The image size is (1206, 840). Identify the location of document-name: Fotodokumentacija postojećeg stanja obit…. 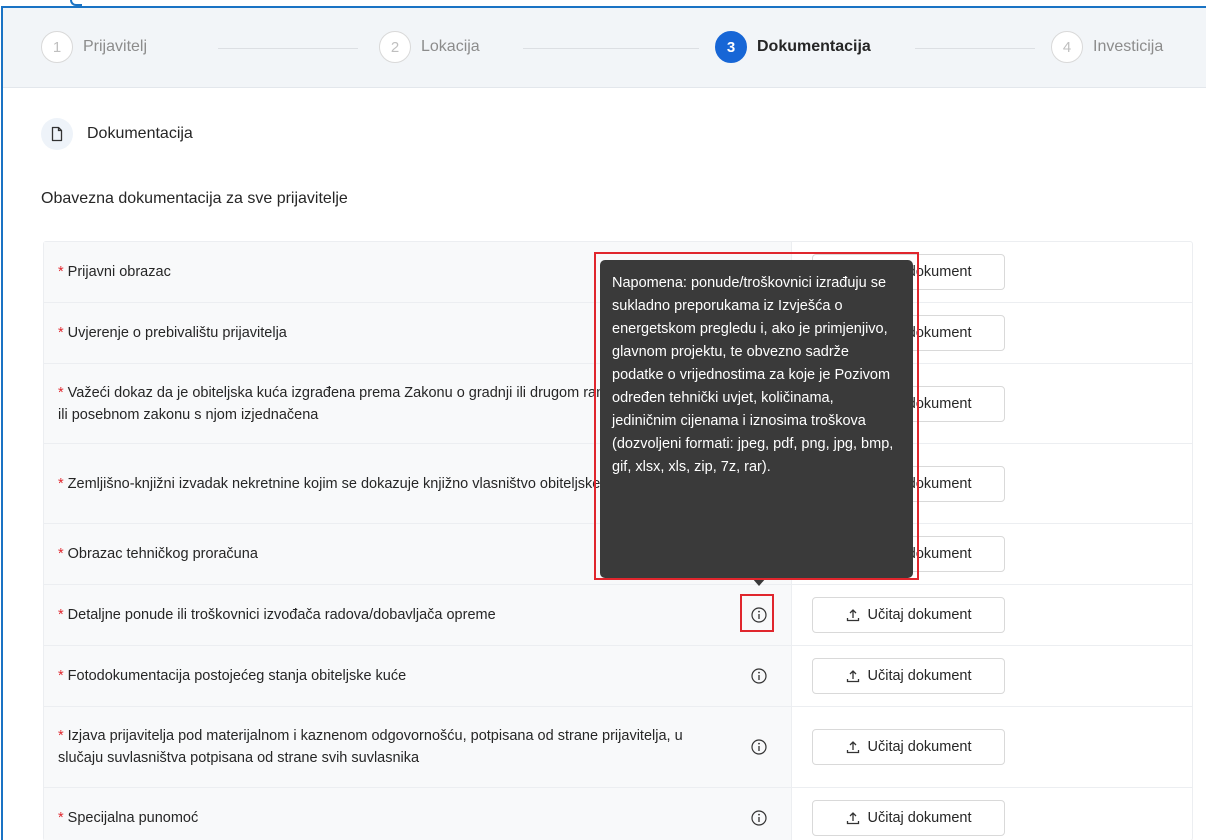
(237, 676).